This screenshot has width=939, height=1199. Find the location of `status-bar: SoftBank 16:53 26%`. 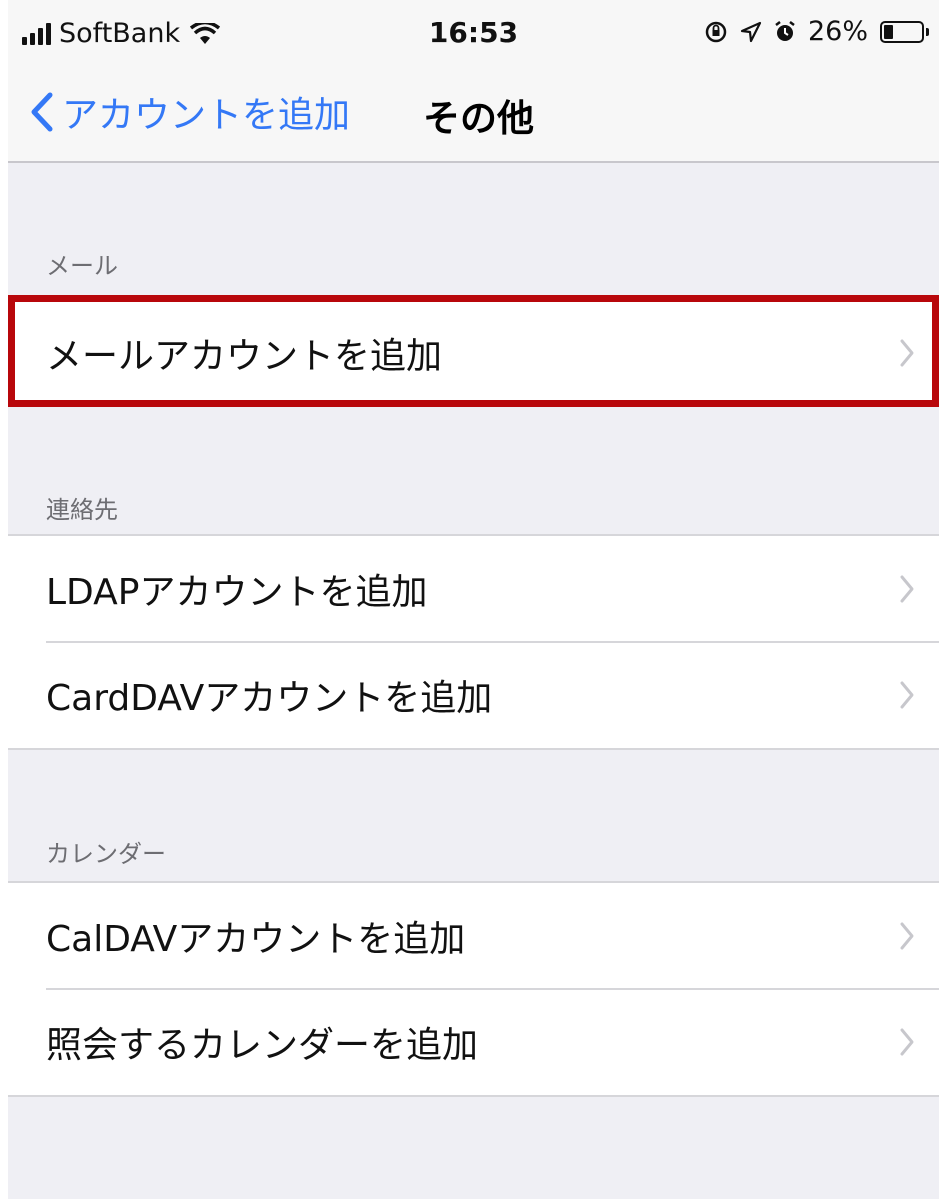

status-bar: SoftBank 16:53 26% is located at coordinates (473, 34).